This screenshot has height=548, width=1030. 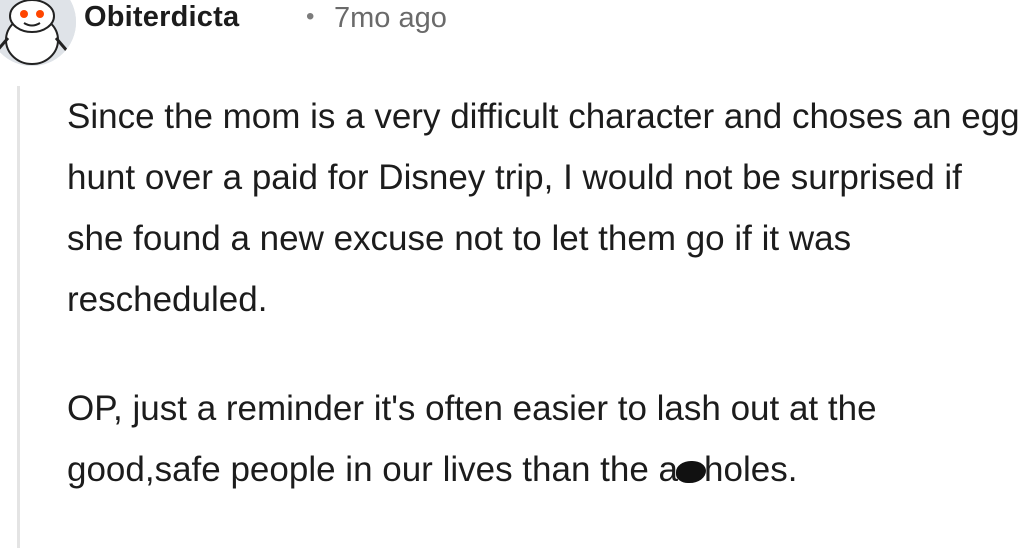 What do you see at coordinates (668, 469) in the screenshot?
I see `censored-word-prefix: a` at bounding box center [668, 469].